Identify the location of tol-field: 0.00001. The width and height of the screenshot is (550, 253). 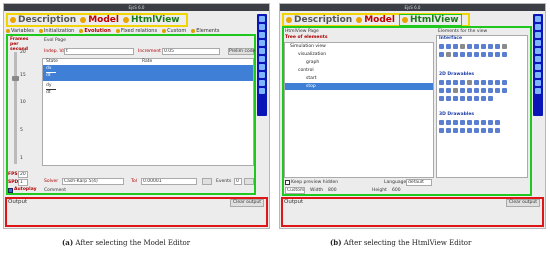
(169, 181).